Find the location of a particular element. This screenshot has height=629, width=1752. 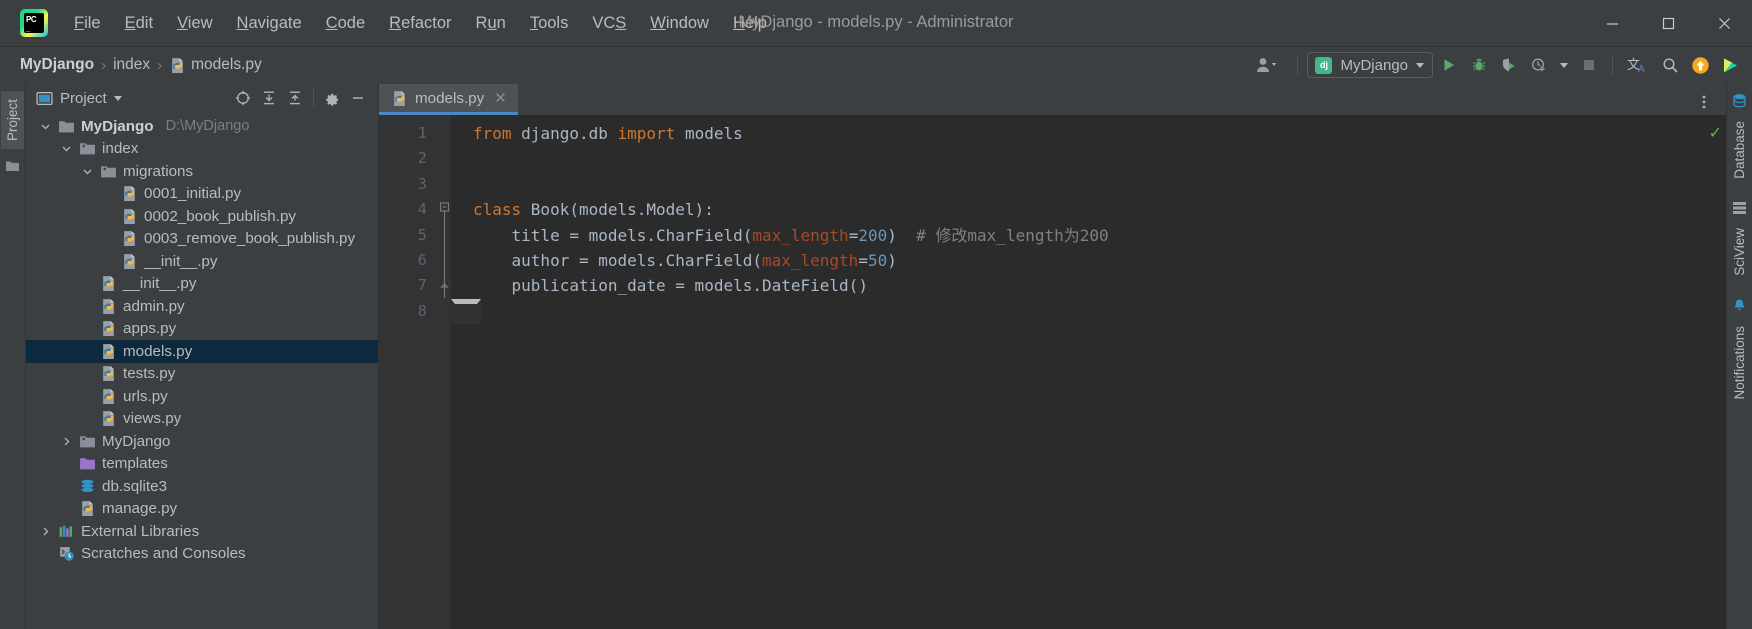

line-number: 2 is located at coordinates (408, 158).